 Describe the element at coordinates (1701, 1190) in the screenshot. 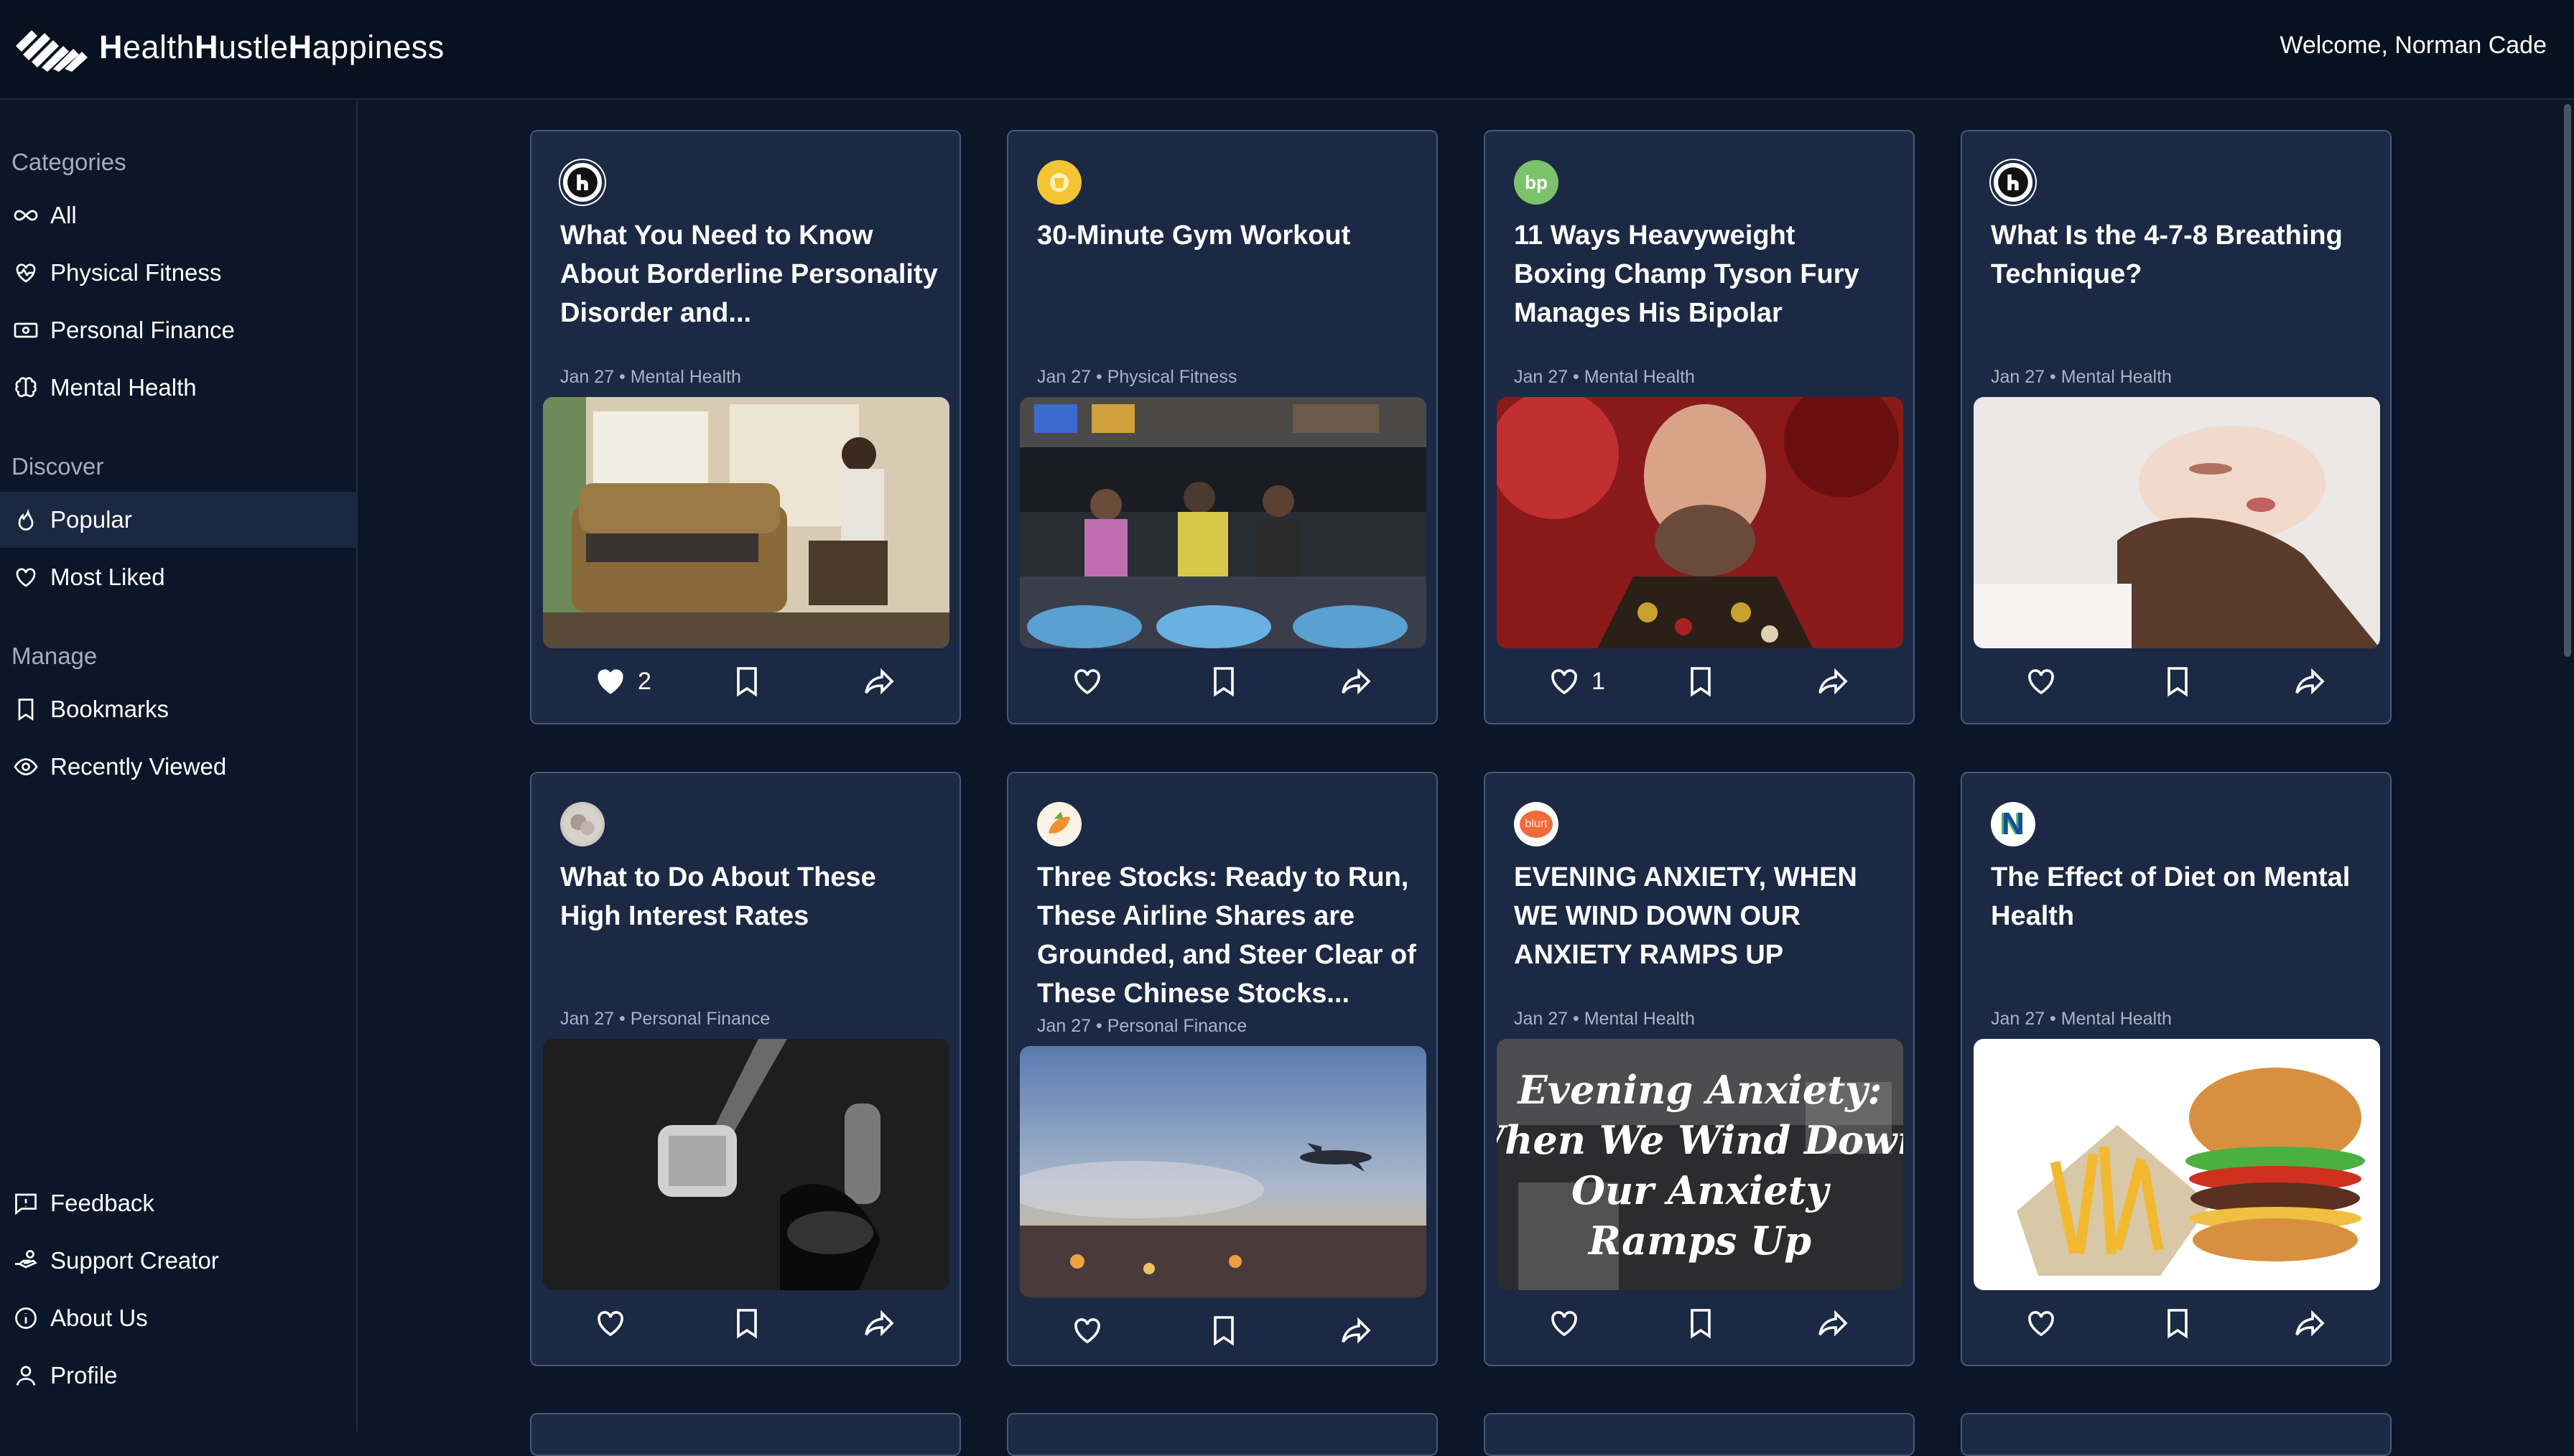

I see `svg-text: Our Anxiety` at that location.